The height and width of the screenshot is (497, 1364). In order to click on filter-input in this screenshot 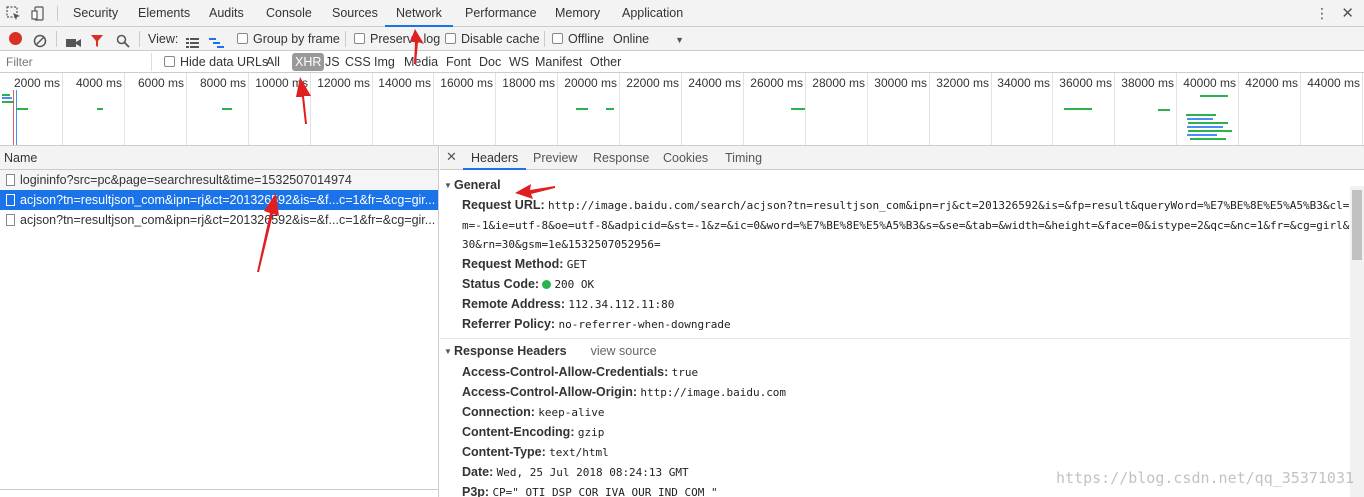, I will do `click(77, 62)`.